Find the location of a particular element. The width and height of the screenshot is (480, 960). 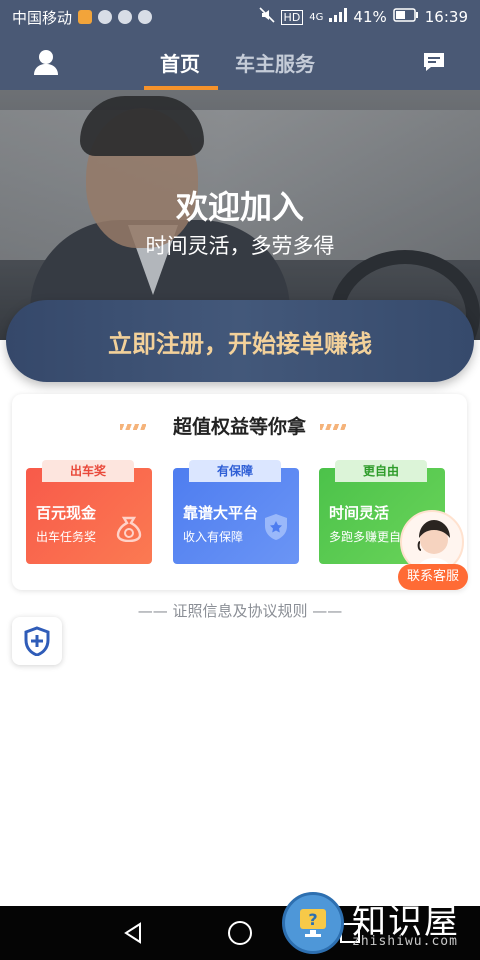

hero-title: 欢迎加入 is located at coordinates (239, 207).